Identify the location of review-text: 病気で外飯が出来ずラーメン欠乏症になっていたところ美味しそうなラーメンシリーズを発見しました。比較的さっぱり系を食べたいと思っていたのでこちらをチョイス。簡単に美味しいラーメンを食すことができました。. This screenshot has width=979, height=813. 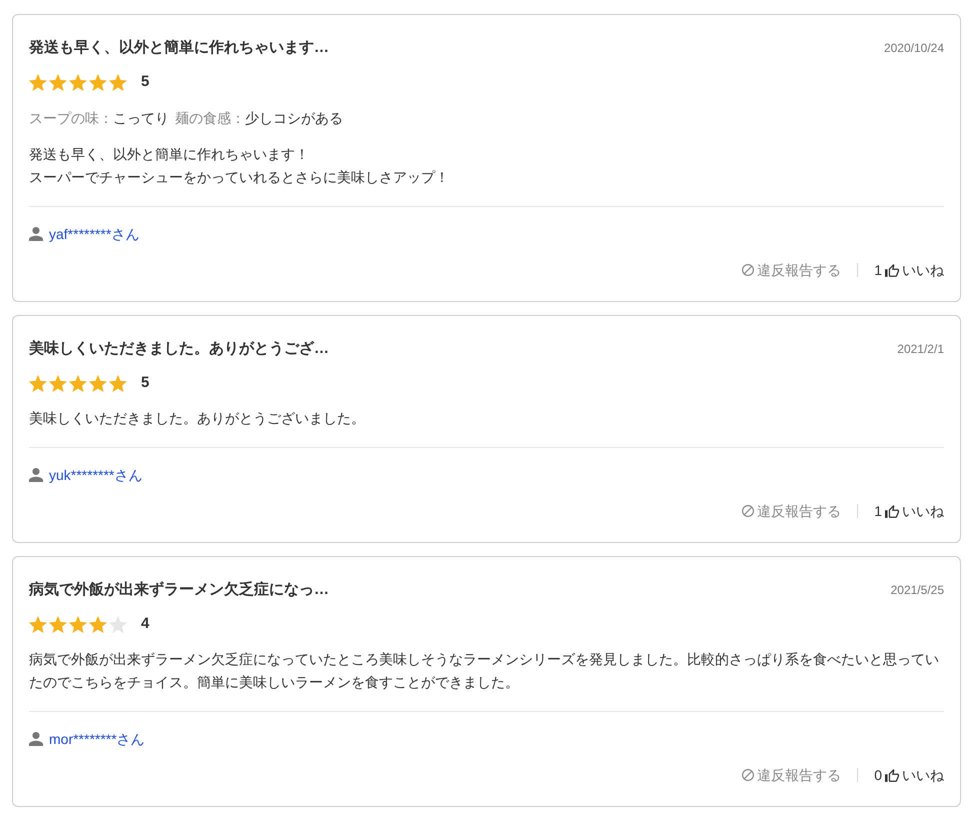
(484, 671).